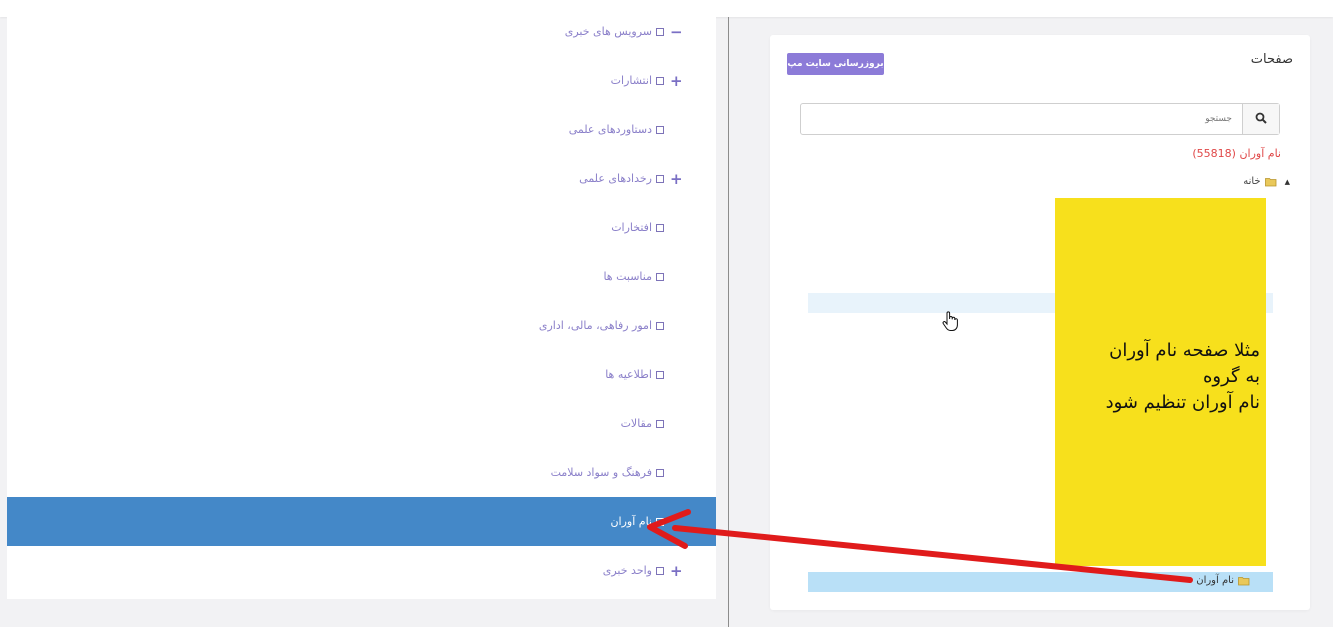  I want to click on group-item-label: فرهنگ و سواد سلامت, so click(601, 472).